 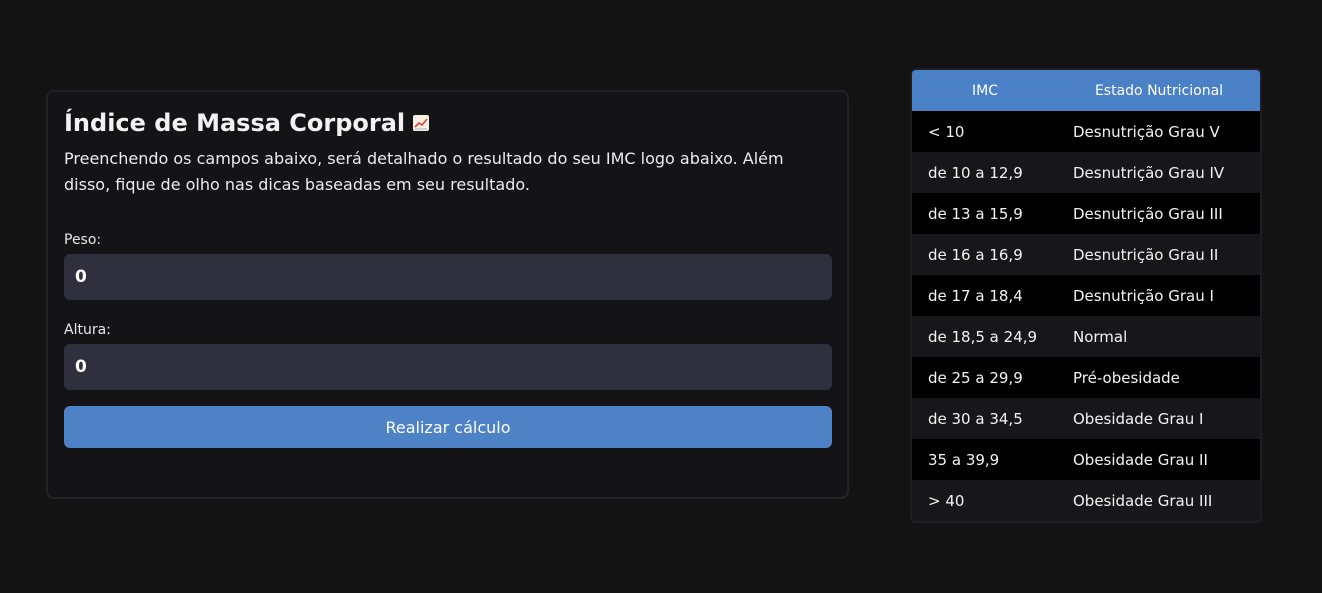 I want to click on imc-range-cell: < 10, so click(x=946, y=131).